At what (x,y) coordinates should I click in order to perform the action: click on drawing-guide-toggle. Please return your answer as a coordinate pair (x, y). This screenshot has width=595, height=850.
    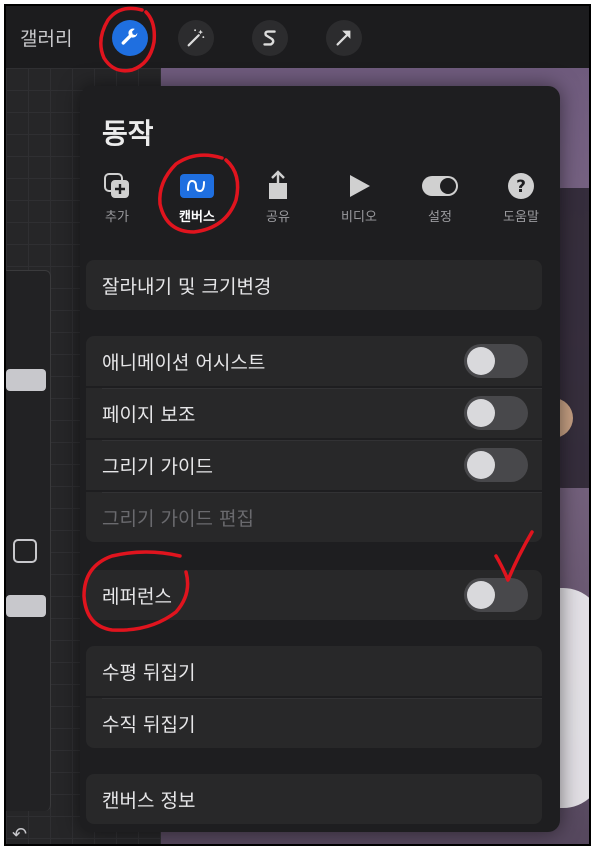
    Looking at the image, I should click on (496, 465).